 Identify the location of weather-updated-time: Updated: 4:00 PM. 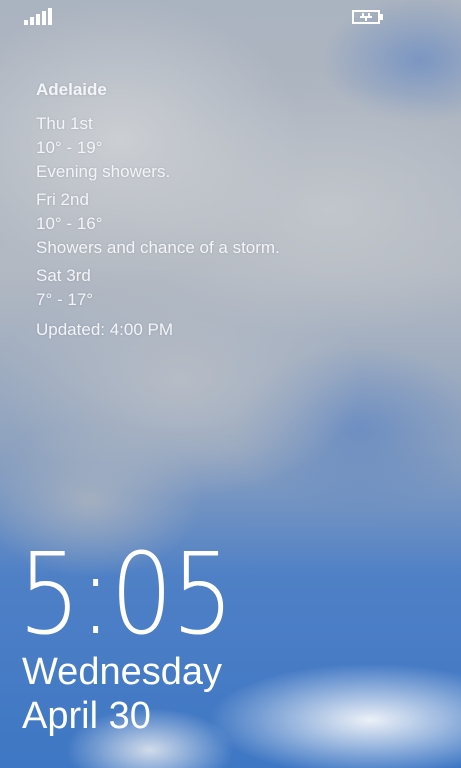
(105, 329).